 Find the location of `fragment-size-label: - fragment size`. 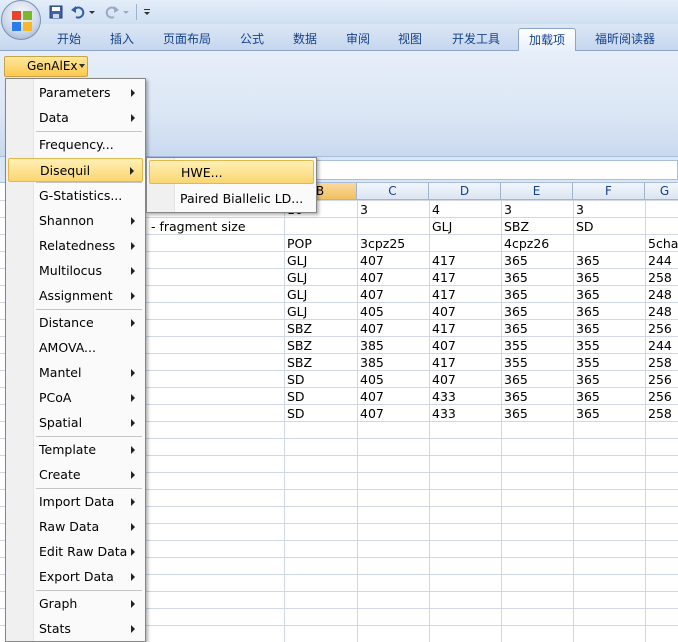

fragment-size-label: - fragment size is located at coordinates (216, 226).